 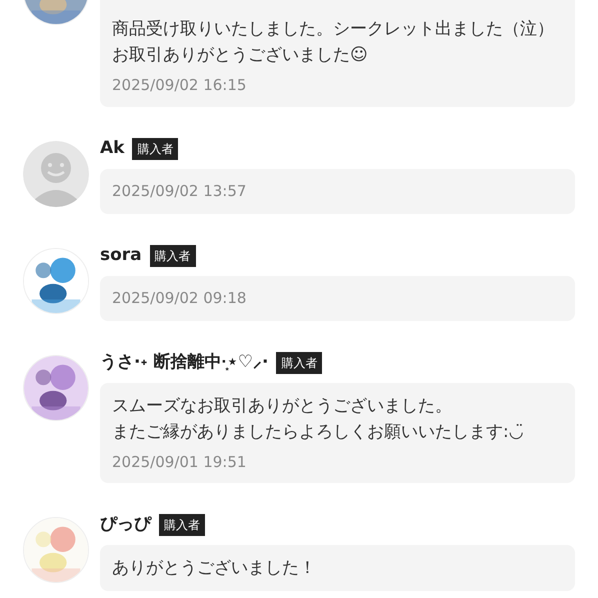 I want to click on user-name: sora, so click(x=121, y=255).